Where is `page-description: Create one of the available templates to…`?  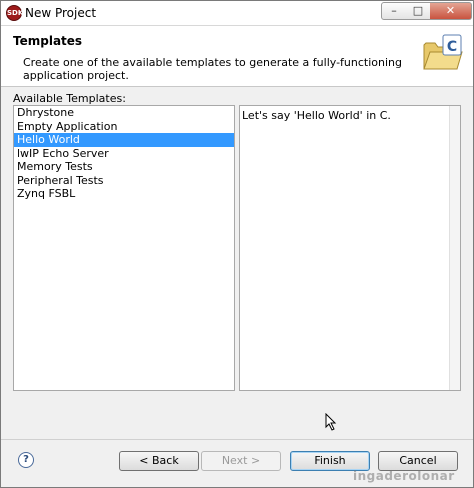
page-description: Create one of the available templates to… is located at coordinates (212, 69).